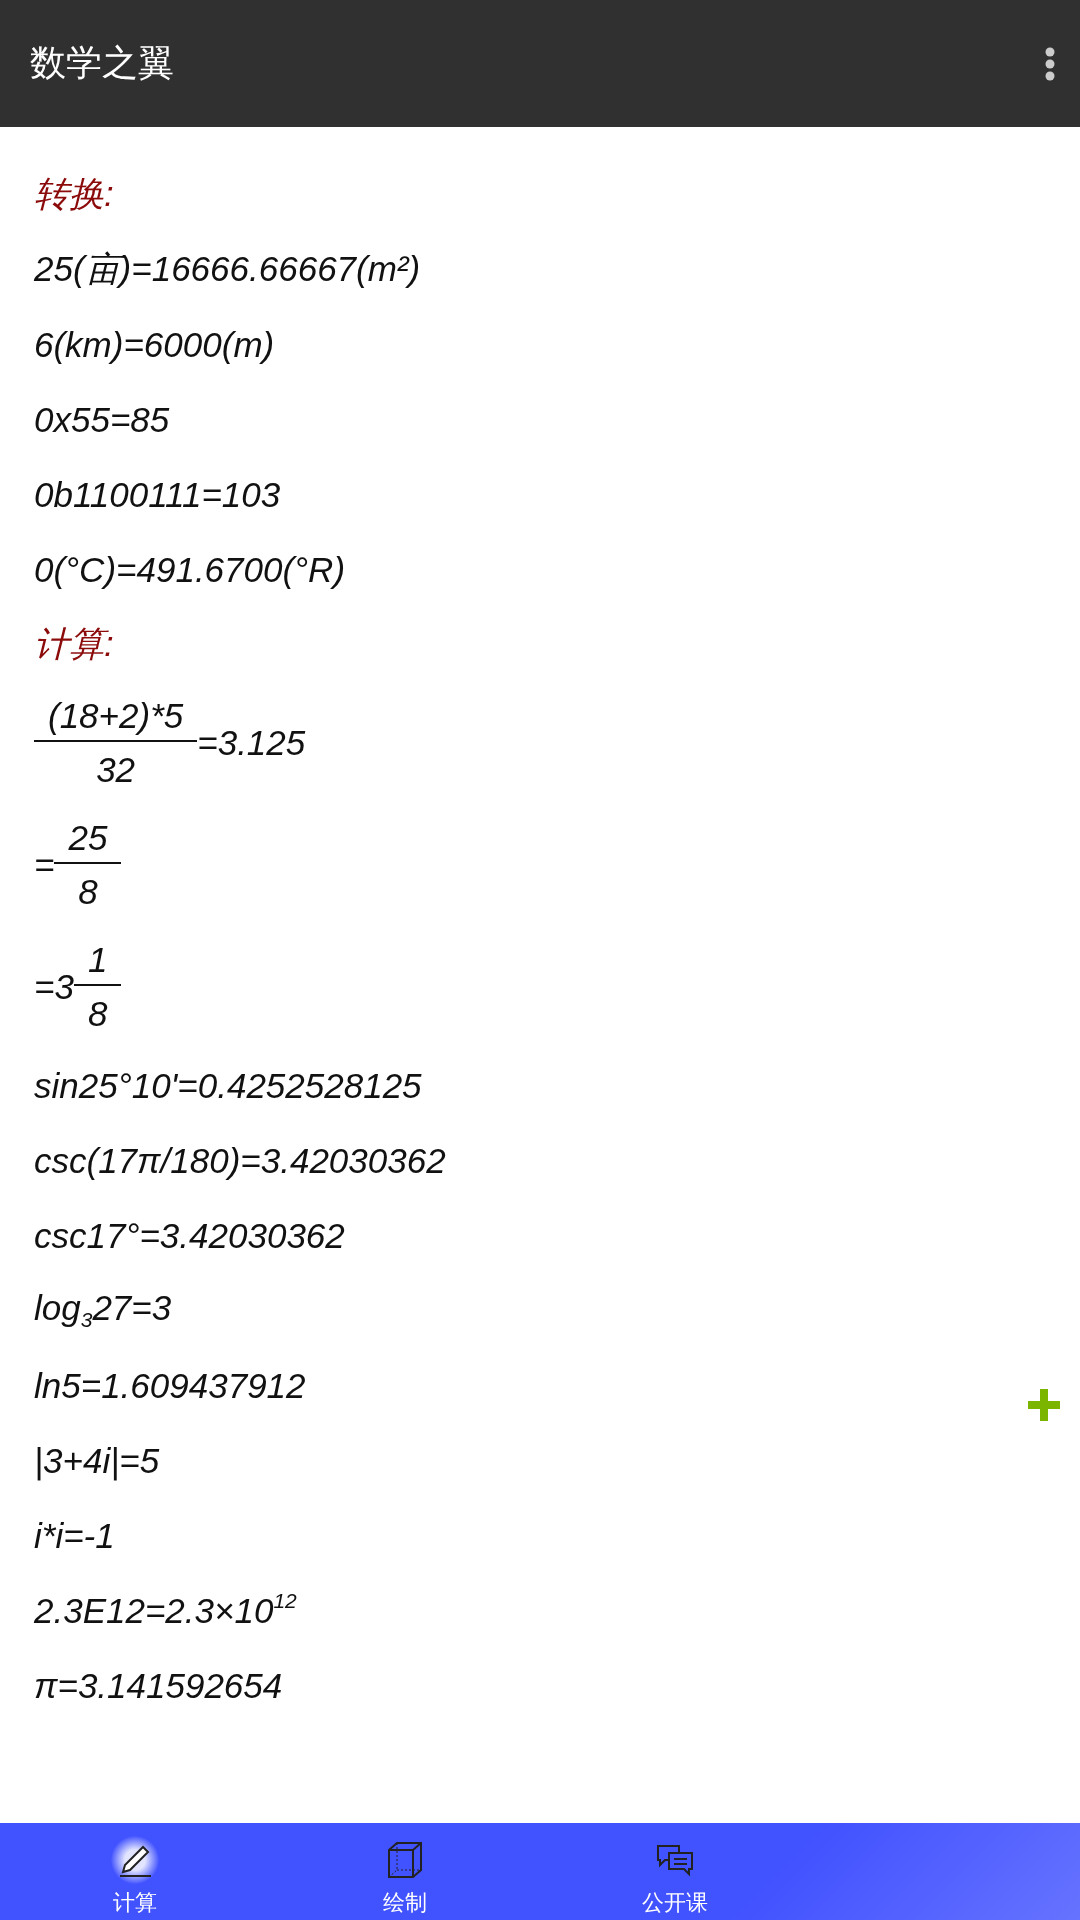 This screenshot has height=1920, width=1080. I want to click on expression-text: =, so click(44, 865).